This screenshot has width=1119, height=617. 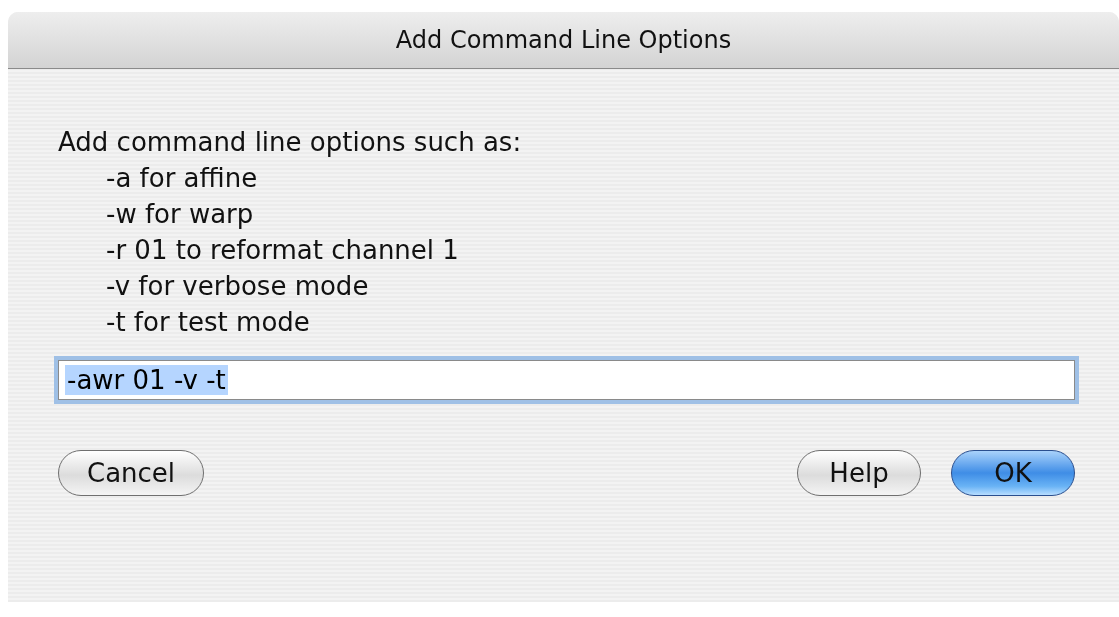 I want to click on option-text: -a for affine, so click(x=182, y=178).